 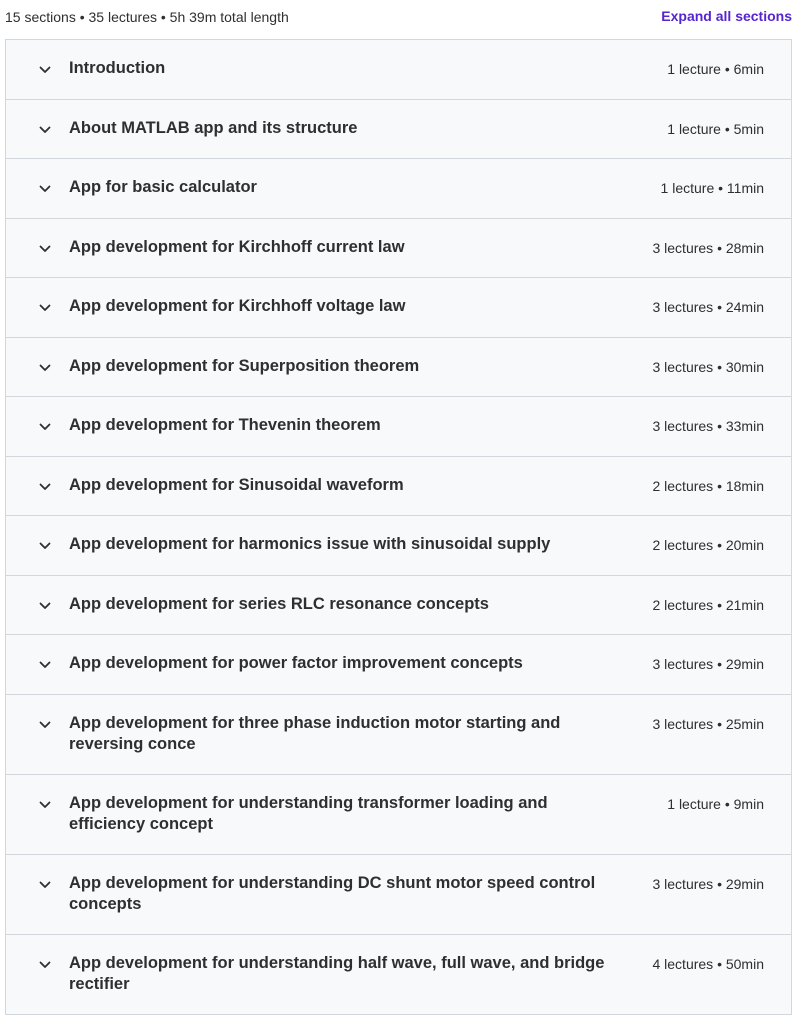 What do you see at coordinates (163, 187) in the screenshot?
I see `section-title: App for basic calculator` at bounding box center [163, 187].